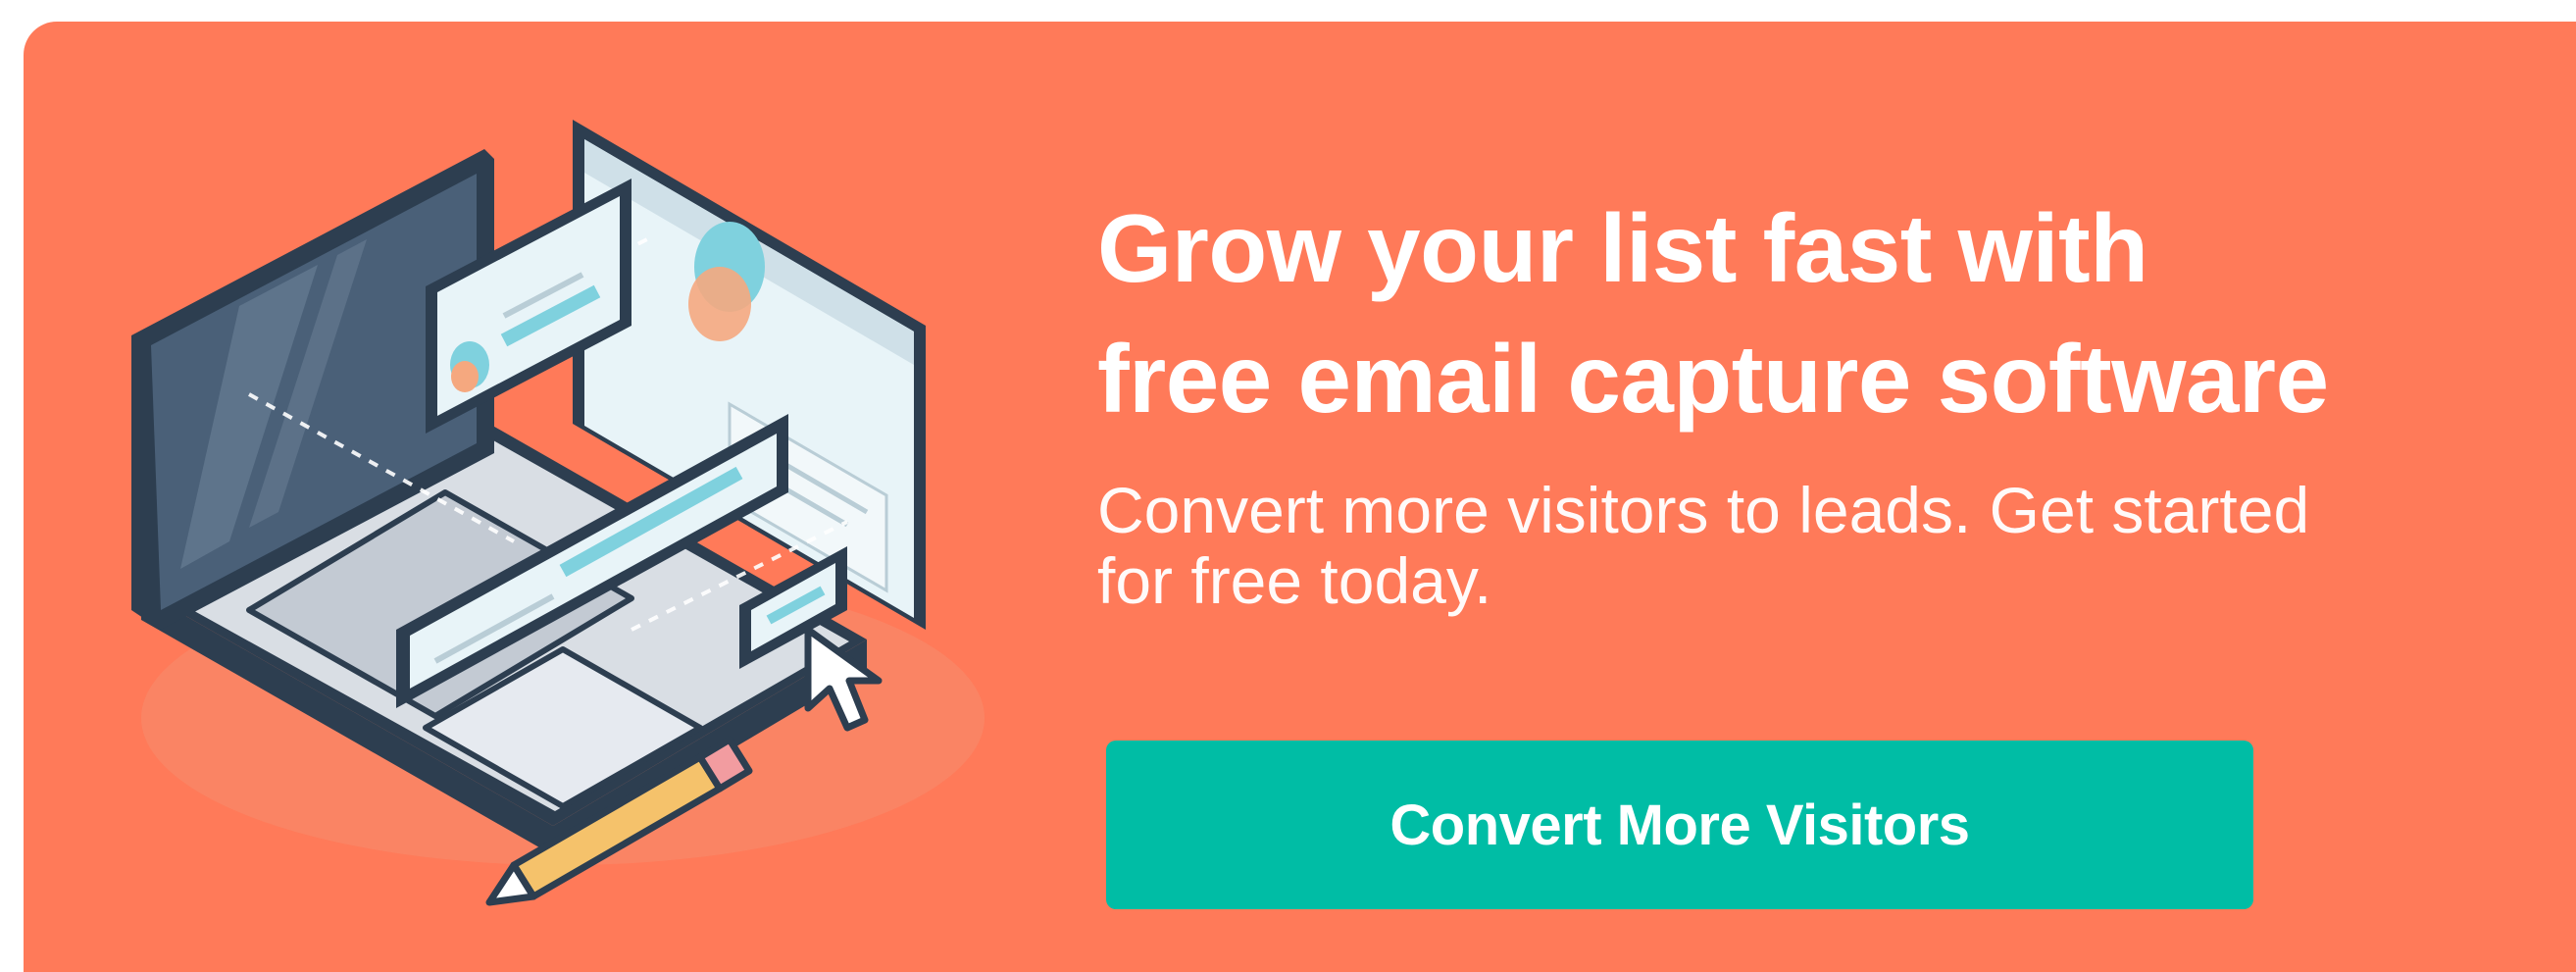  I want to click on headline-line-2: free email capture software, so click(1713, 379).